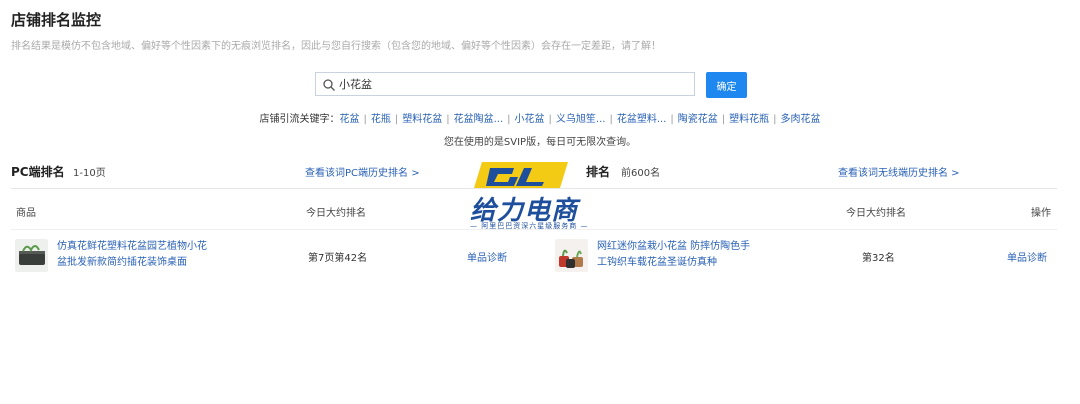 The height and width of the screenshot is (404, 1080). I want to click on mobile-section-range: 前600名, so click(641, 173).